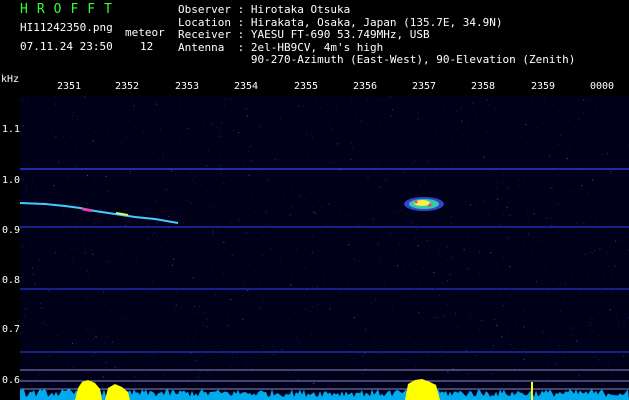 Image resolution: width=629 pixels, height=400 pixels. I want to click on datetime-label: 07.11.24 23:50, so click(66, 46).